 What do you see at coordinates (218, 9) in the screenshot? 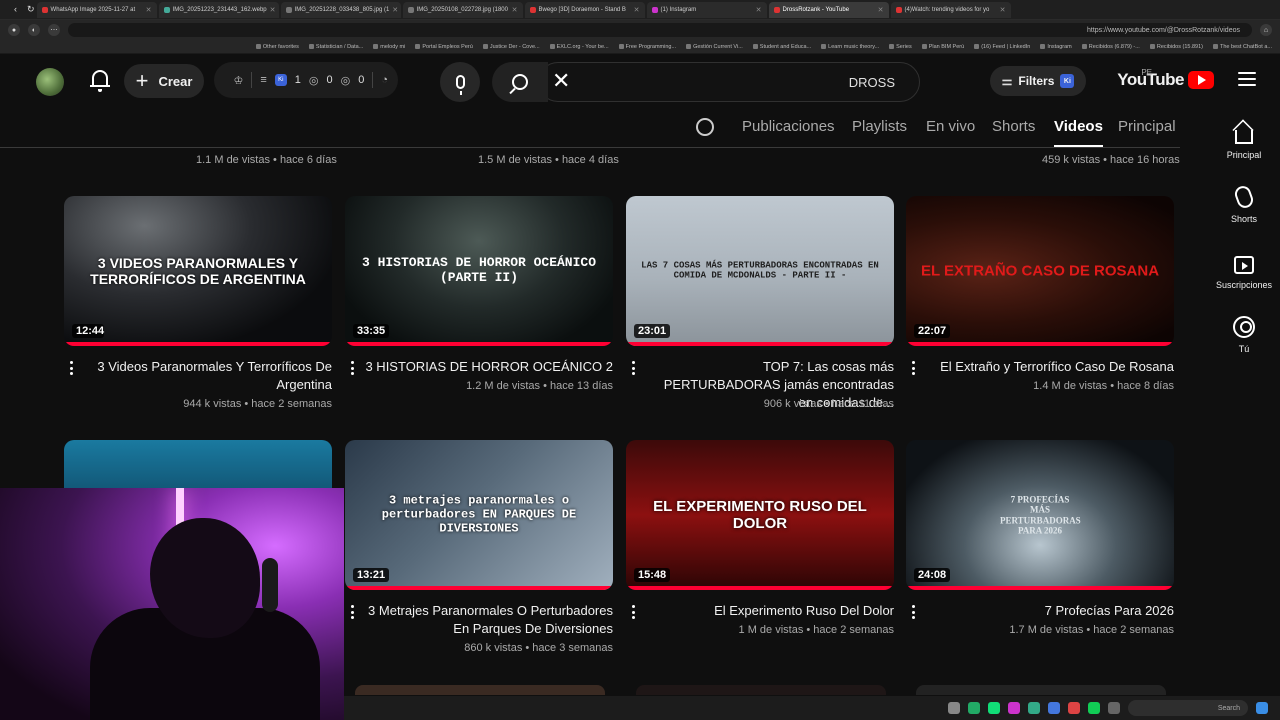
I see `browser-tab: IMG_20251223_231443_162.webp ✕` at bounding box center [218, 9].